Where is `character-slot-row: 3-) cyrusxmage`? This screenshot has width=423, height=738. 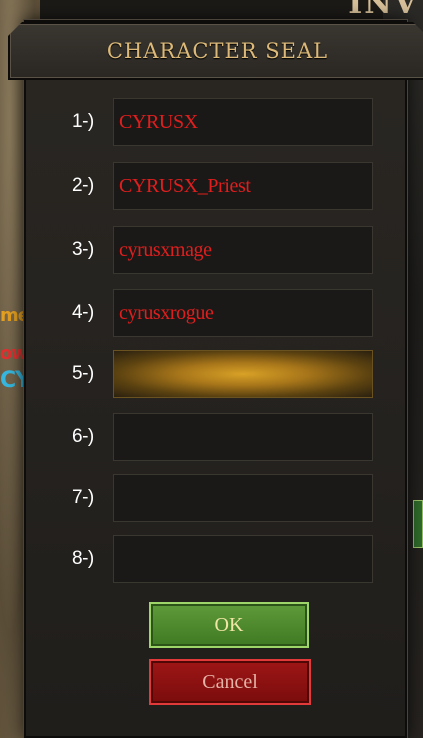
character-slot-row: 3-) cyrusxmage is located at coordinates (215, 250).